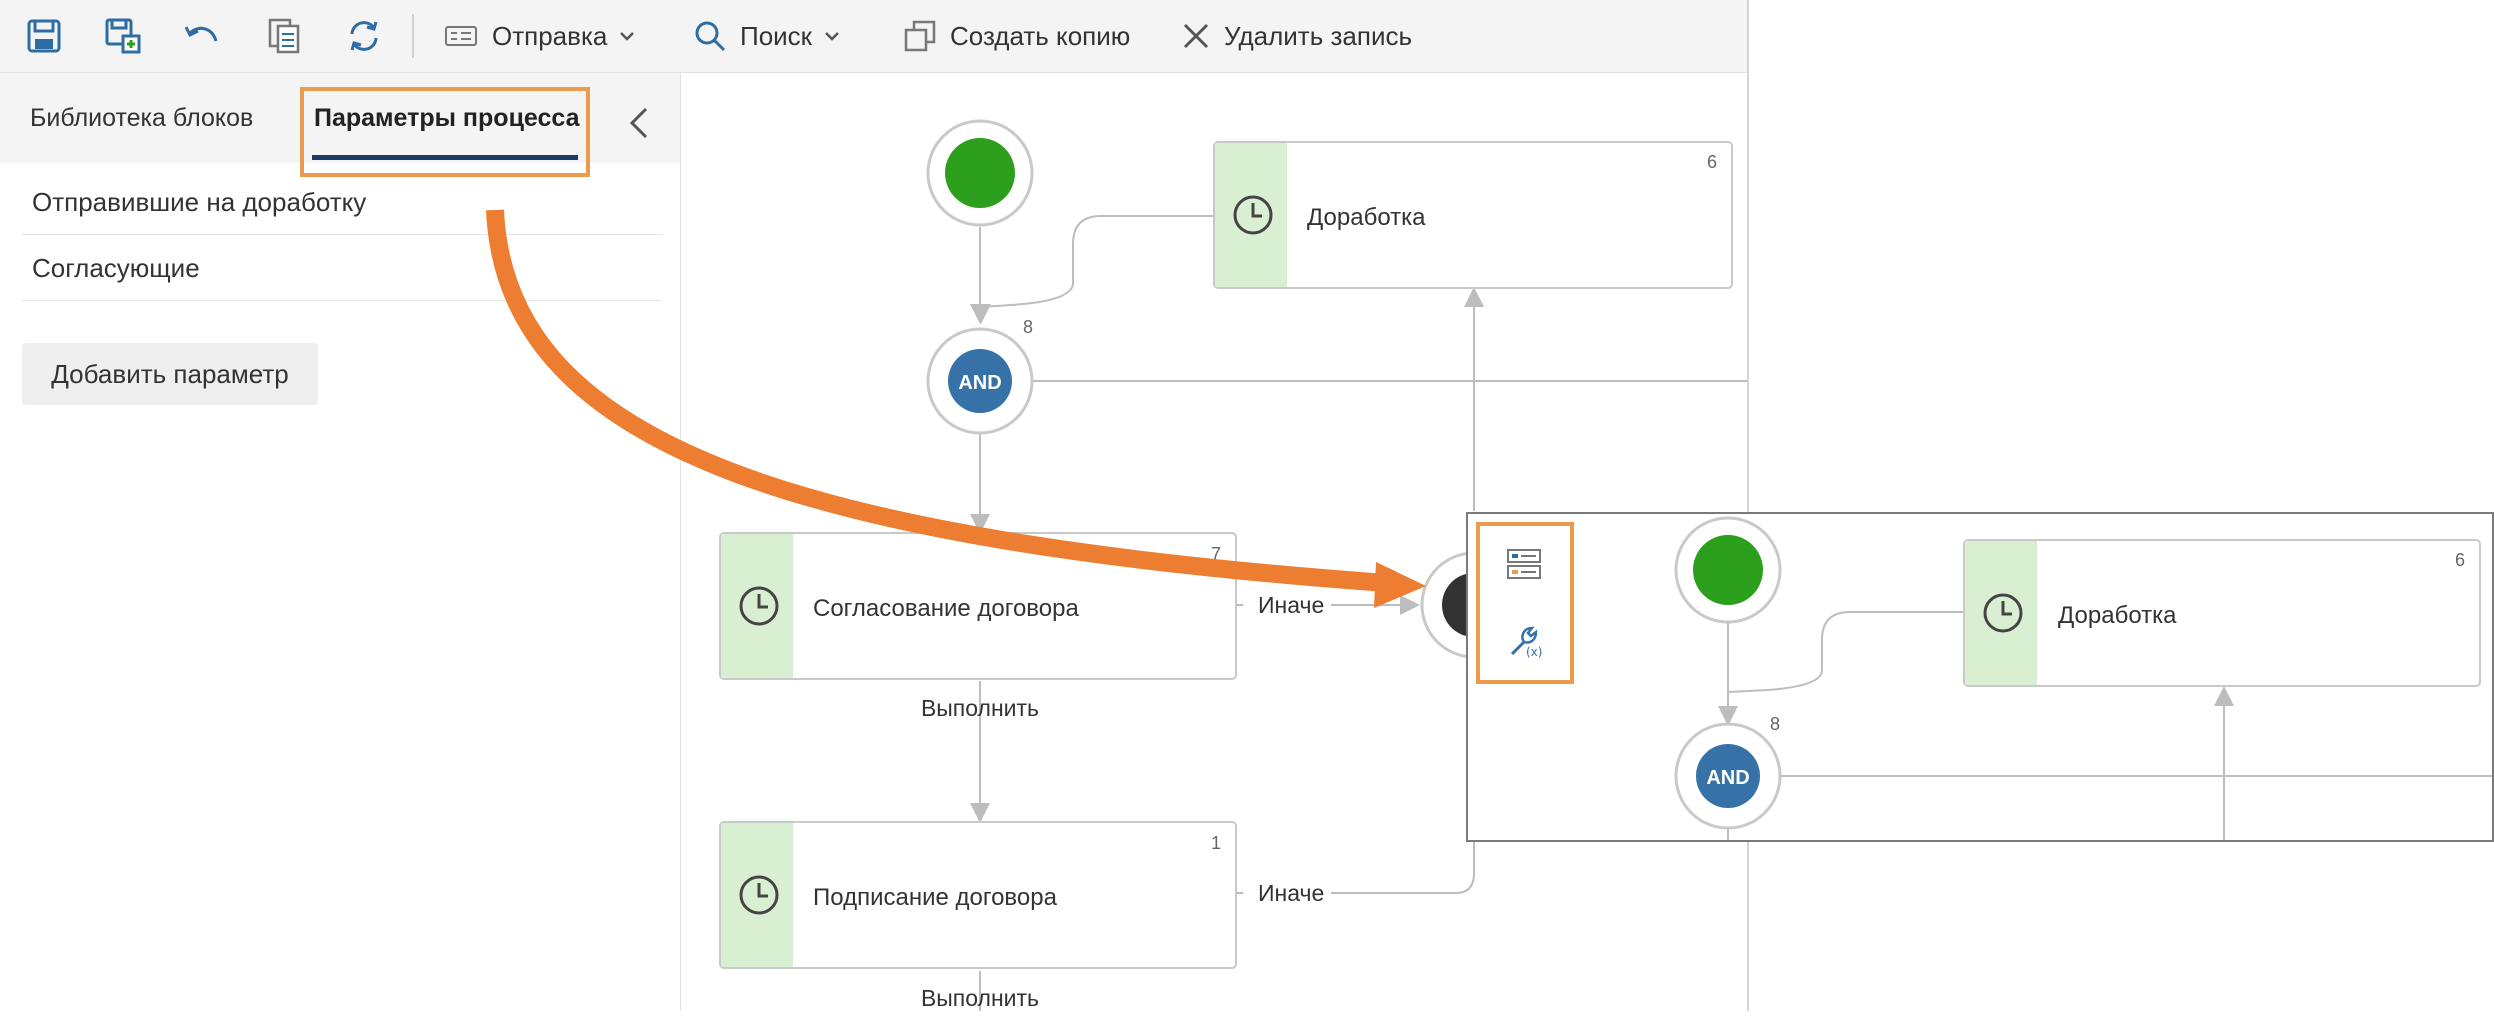 The width and height of the screenshot is (2494, 1016). I want to click on inset-task-rework, so click(2222, 613).